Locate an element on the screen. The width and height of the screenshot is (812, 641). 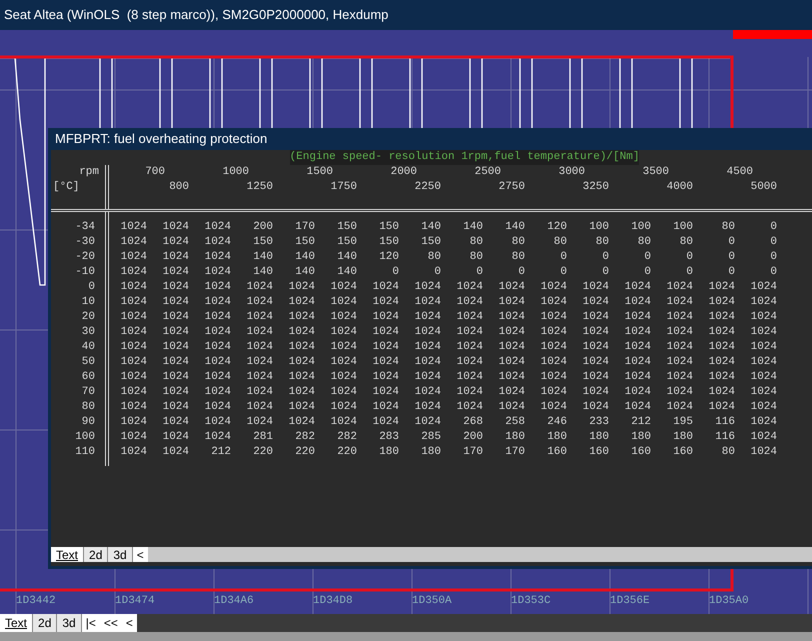
axis-label: [°C] is located at coordinates (66, 187).